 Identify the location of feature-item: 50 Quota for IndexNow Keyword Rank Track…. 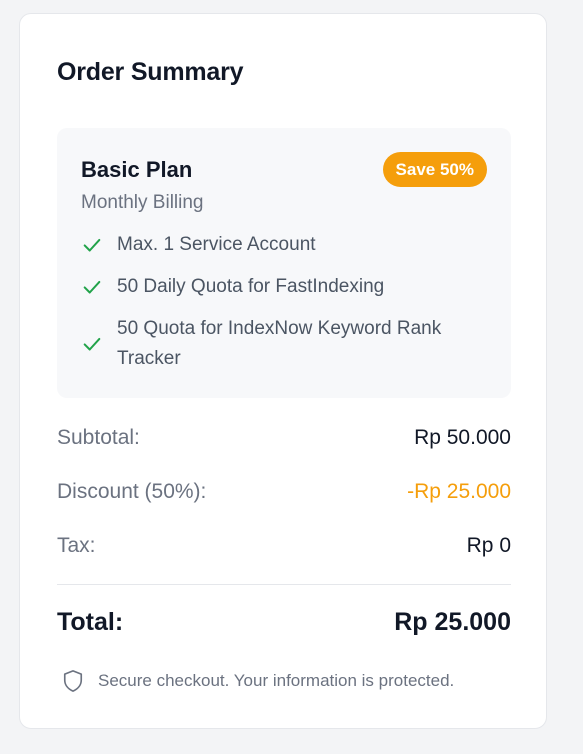
(286, 344).